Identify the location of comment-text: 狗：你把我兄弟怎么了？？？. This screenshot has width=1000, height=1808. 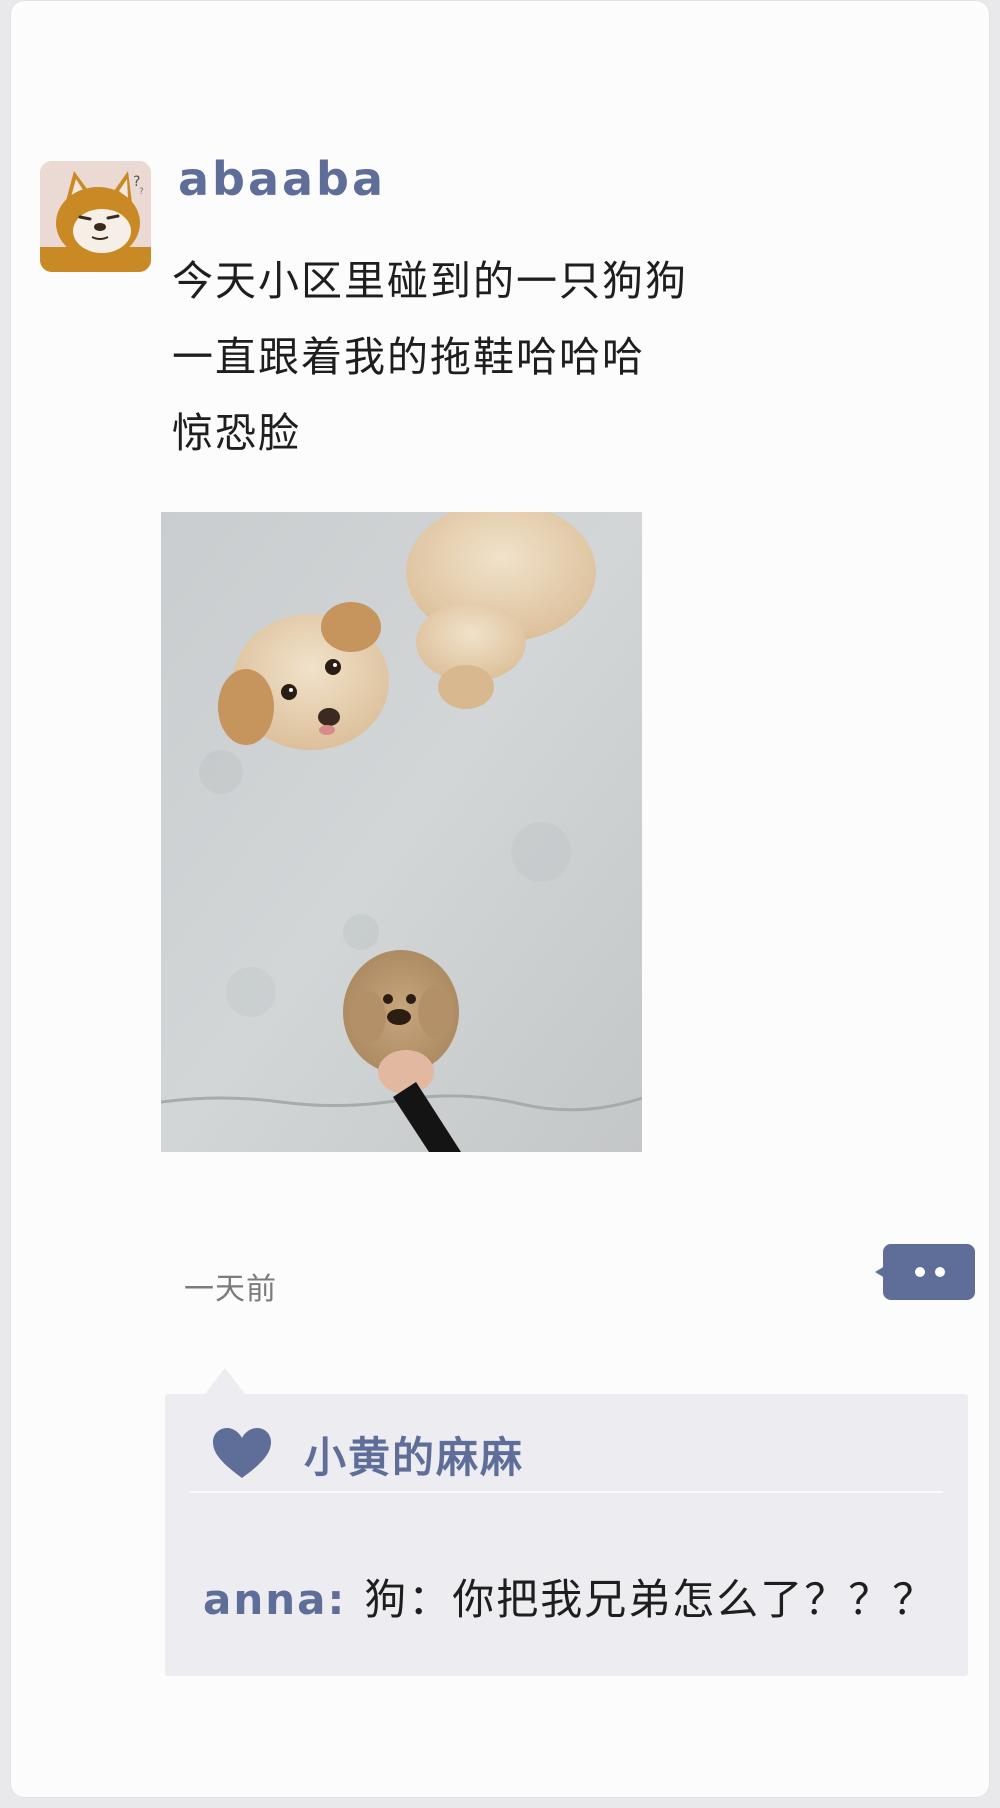
(650, 1599).